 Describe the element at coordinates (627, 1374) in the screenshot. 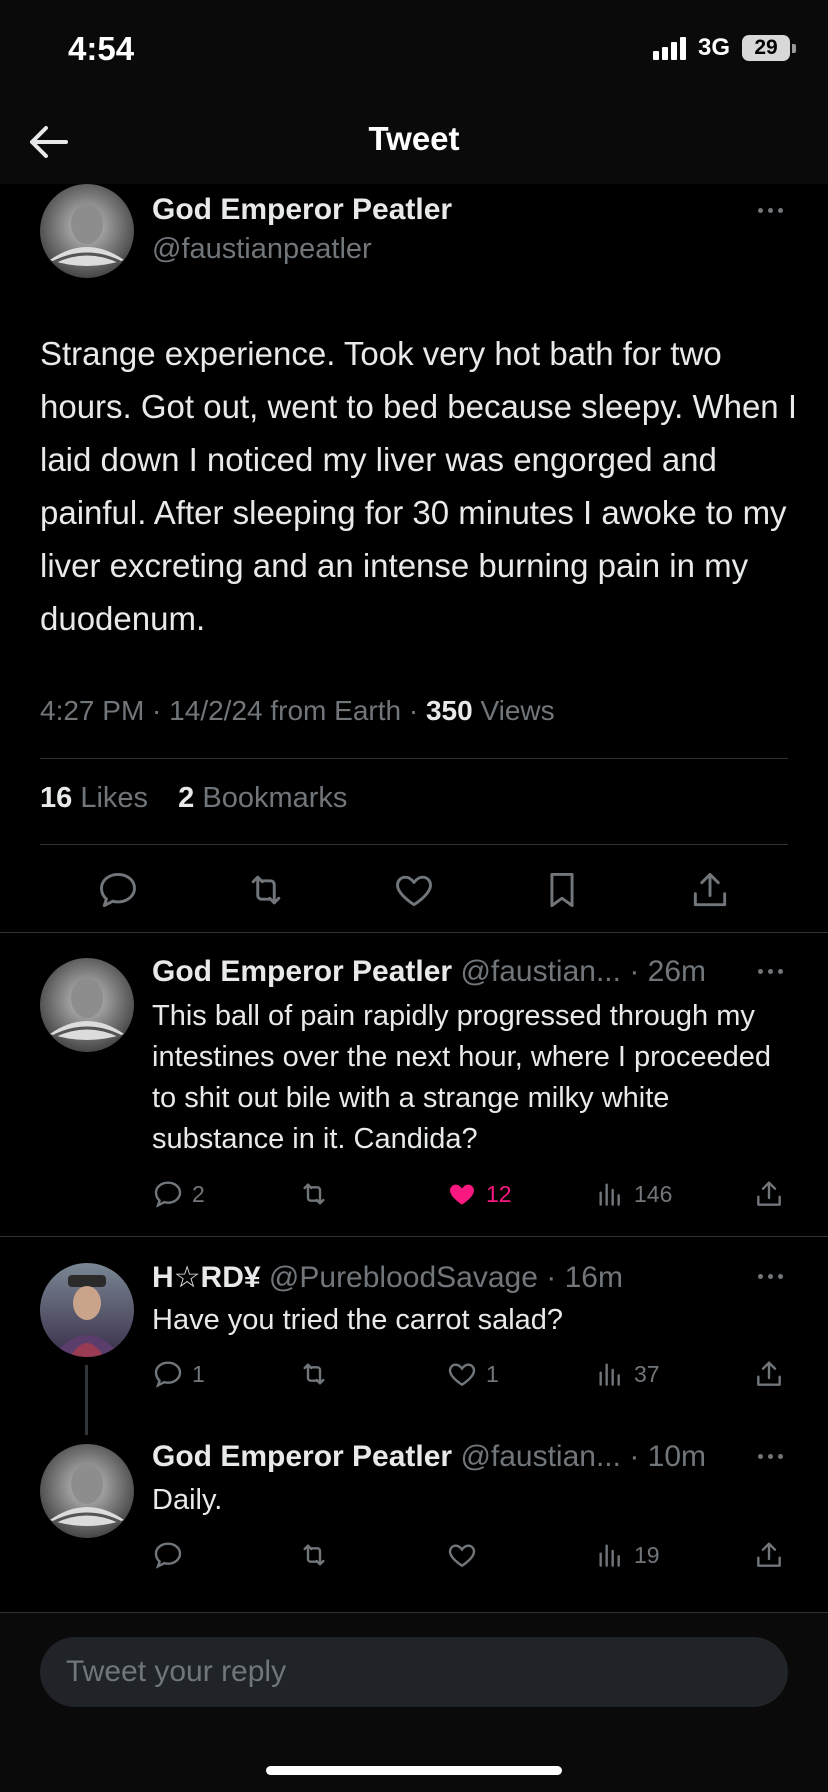

I see `views-action: 37` at that location.